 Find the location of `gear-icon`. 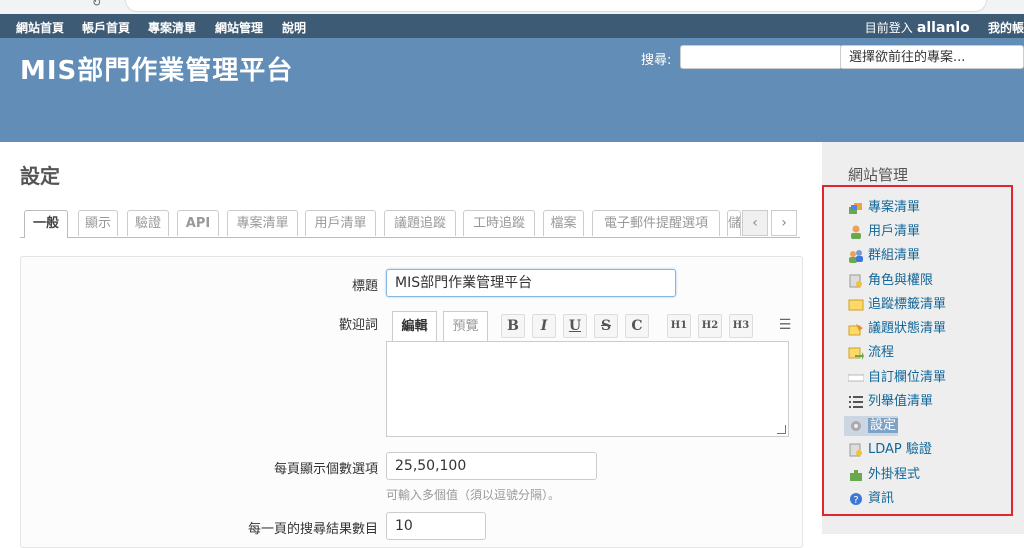

gear-icon is located at coordinates (856, 426).